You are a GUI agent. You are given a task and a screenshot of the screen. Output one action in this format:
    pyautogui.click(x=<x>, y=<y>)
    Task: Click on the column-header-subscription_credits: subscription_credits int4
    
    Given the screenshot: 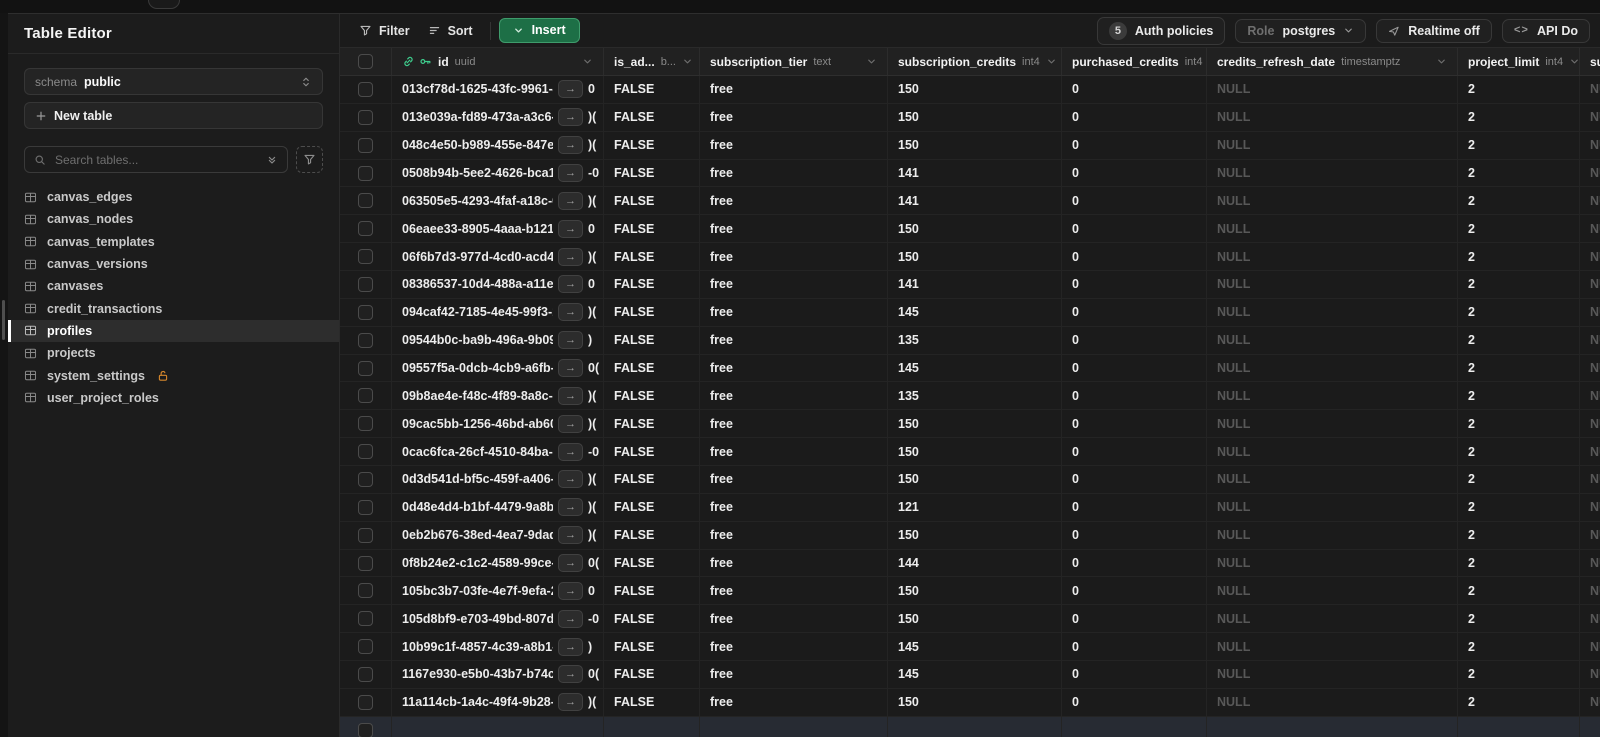 What is the action you would take?
    pyautogui.click(x=975, y=61)
    